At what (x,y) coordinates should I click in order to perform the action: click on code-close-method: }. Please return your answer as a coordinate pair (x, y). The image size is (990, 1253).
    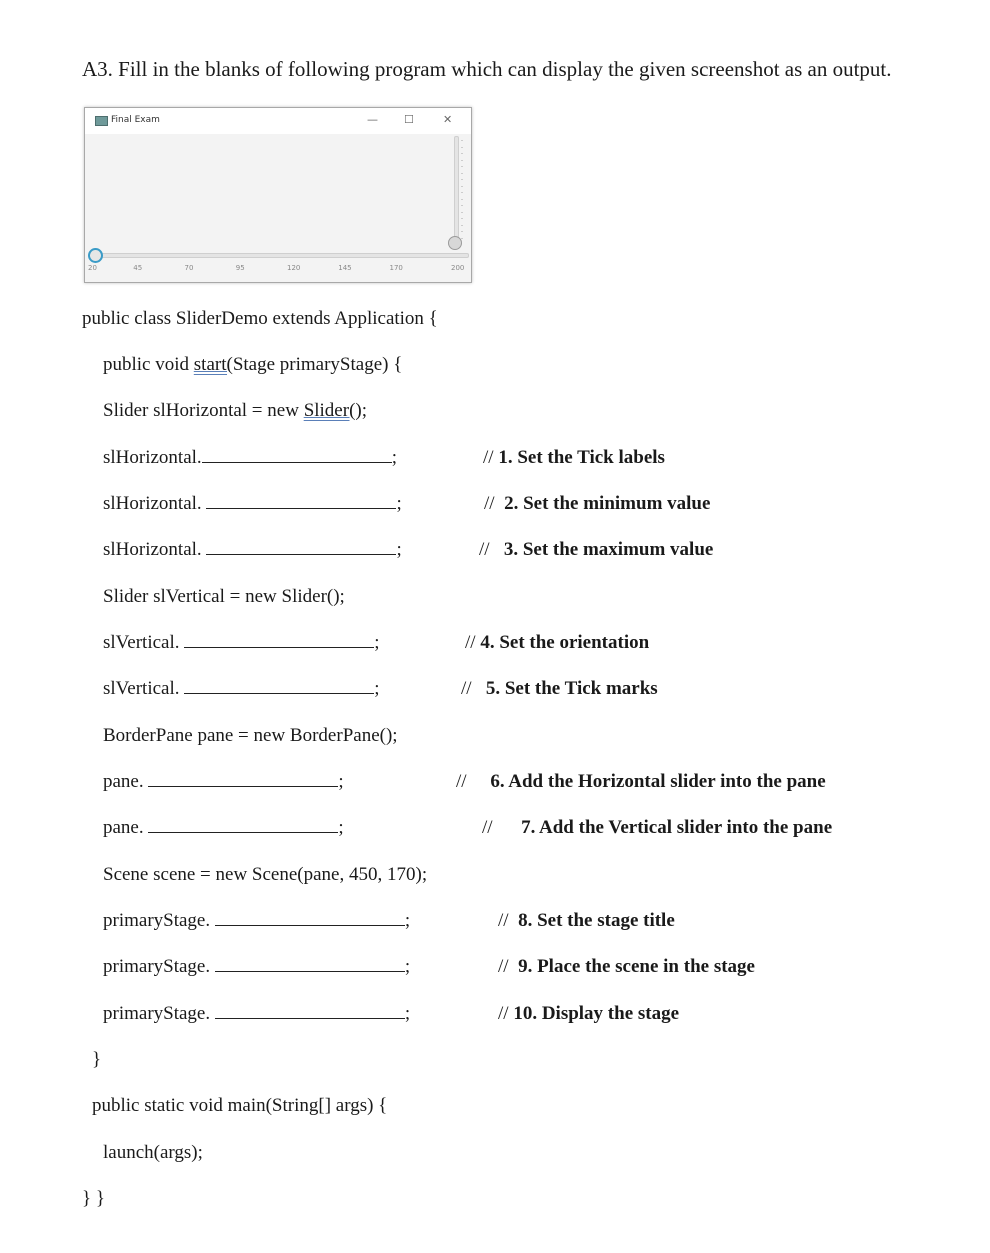
    Looking at the image, I should click on (97, 1059).